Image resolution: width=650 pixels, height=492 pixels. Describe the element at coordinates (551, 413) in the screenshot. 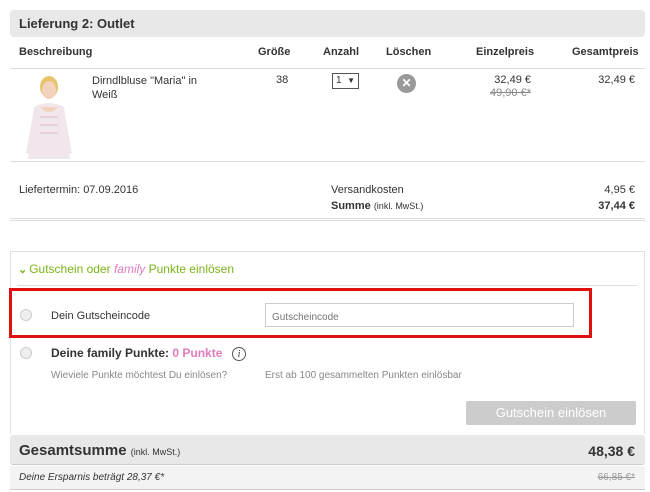

I see `redeem-voucher-button: Gutschein einlösen` at that location.